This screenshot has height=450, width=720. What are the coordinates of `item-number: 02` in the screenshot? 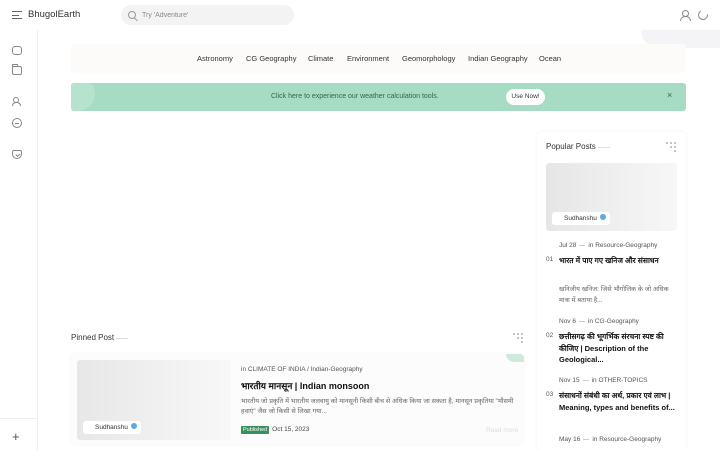 It's located at (550, 335).